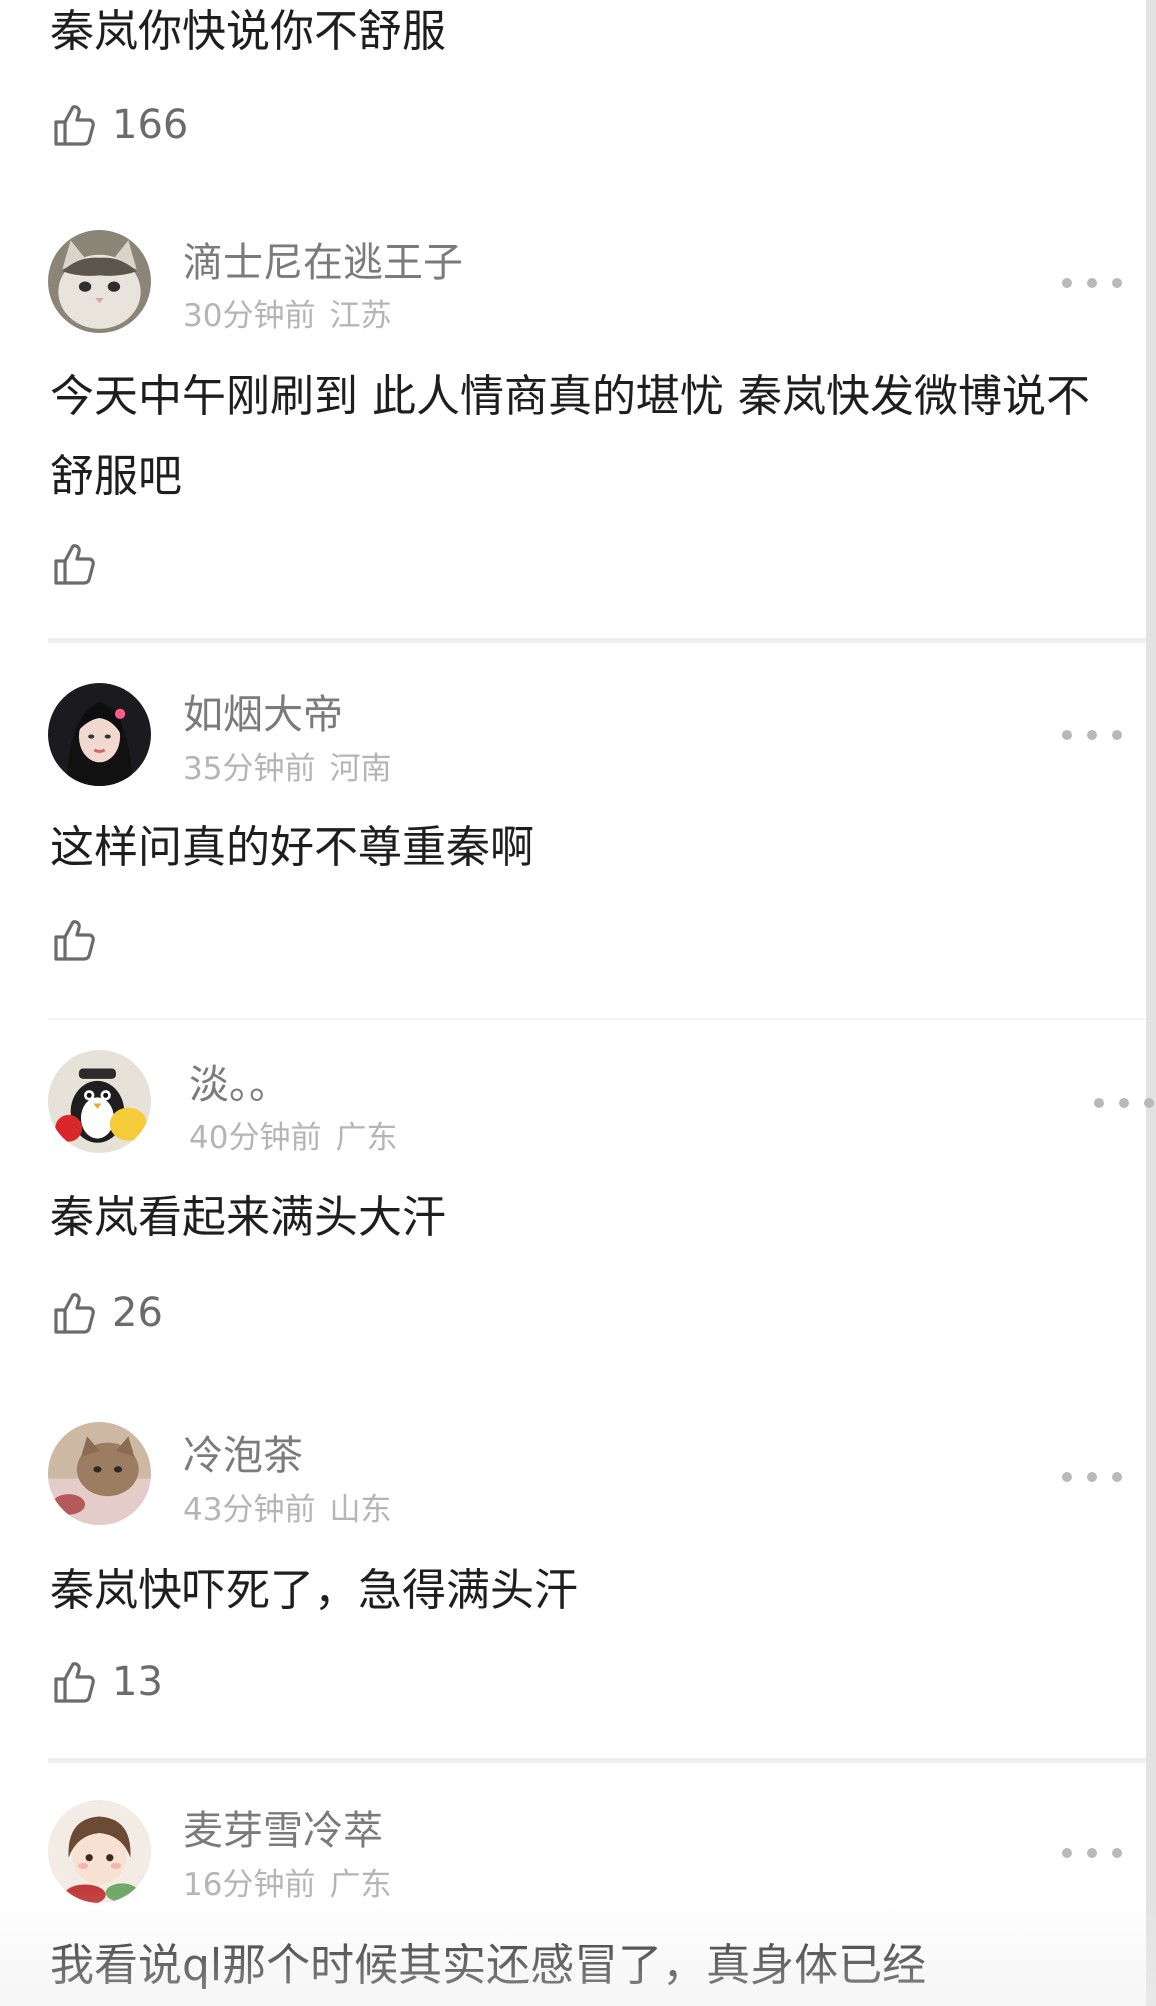  I want to click on comment-location: 山东, so click(360, 1510).